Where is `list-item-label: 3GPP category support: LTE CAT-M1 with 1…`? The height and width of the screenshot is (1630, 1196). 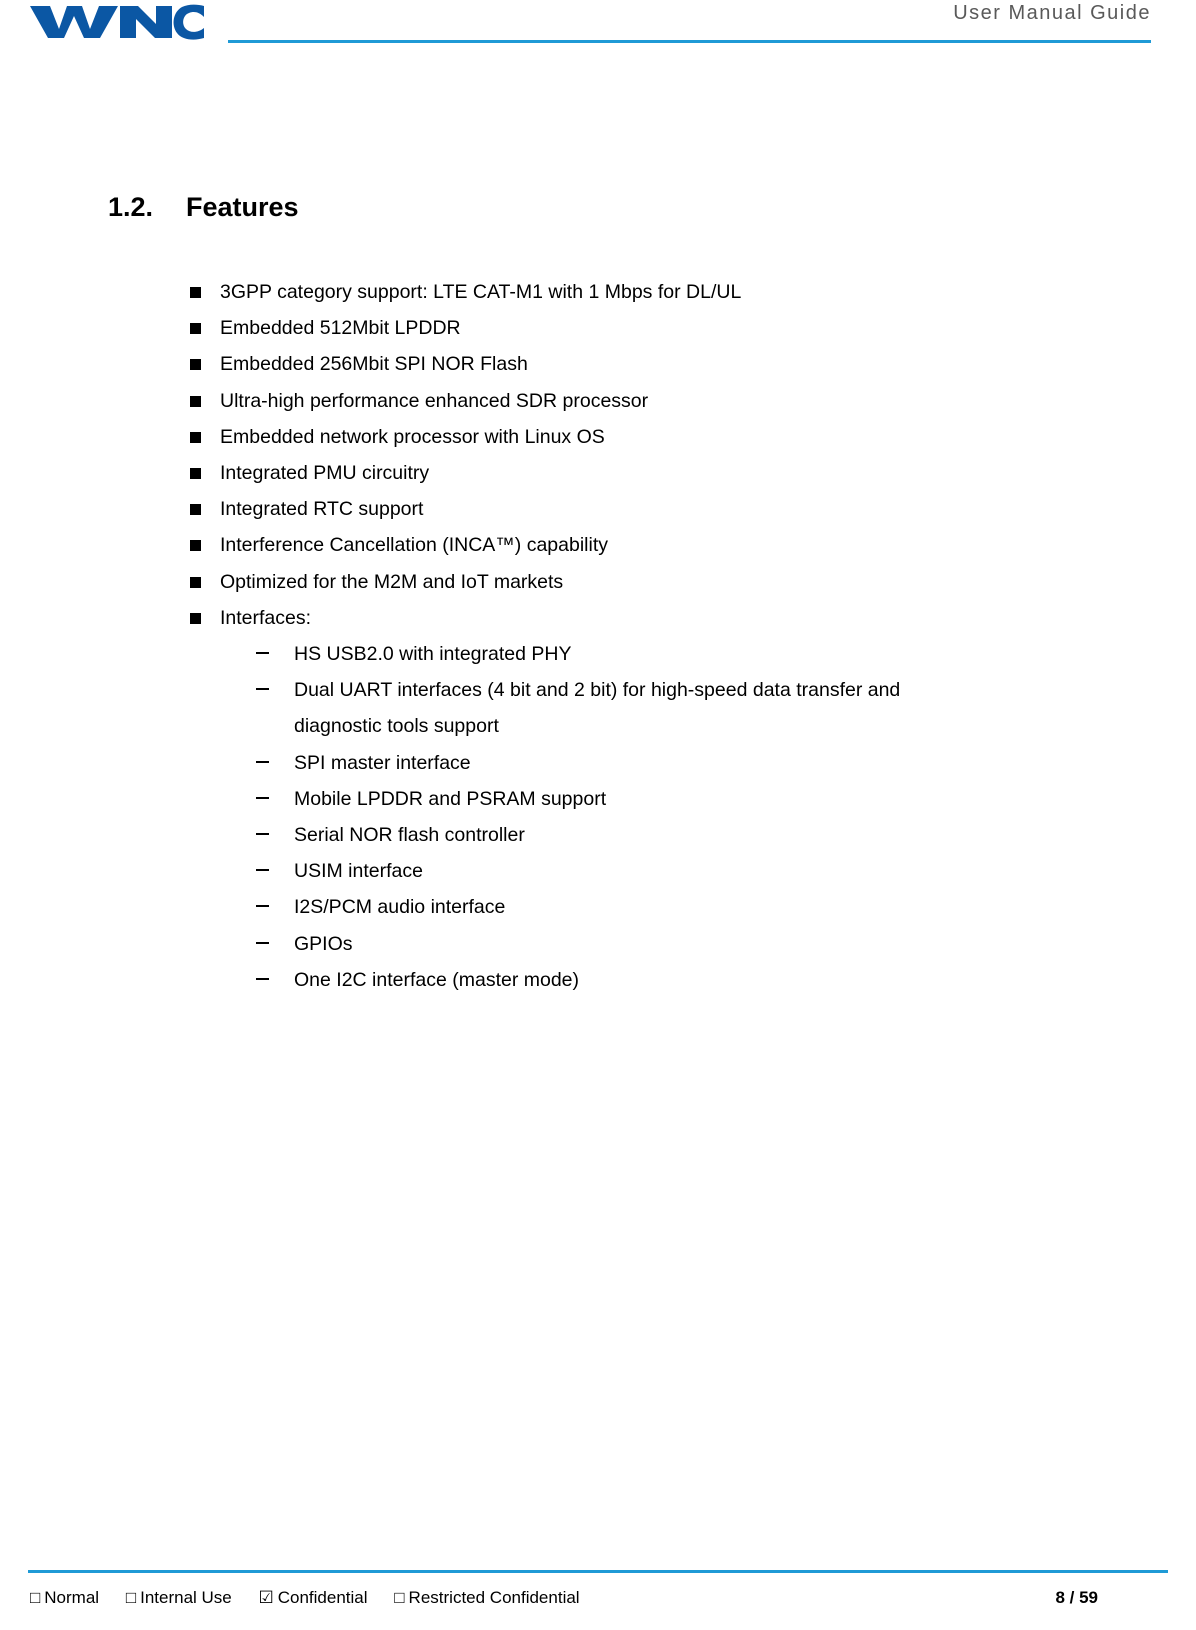 list-item-label: 3GPP category support: LTE CAT-M1 with 1… is located at coordinates (481, 292).